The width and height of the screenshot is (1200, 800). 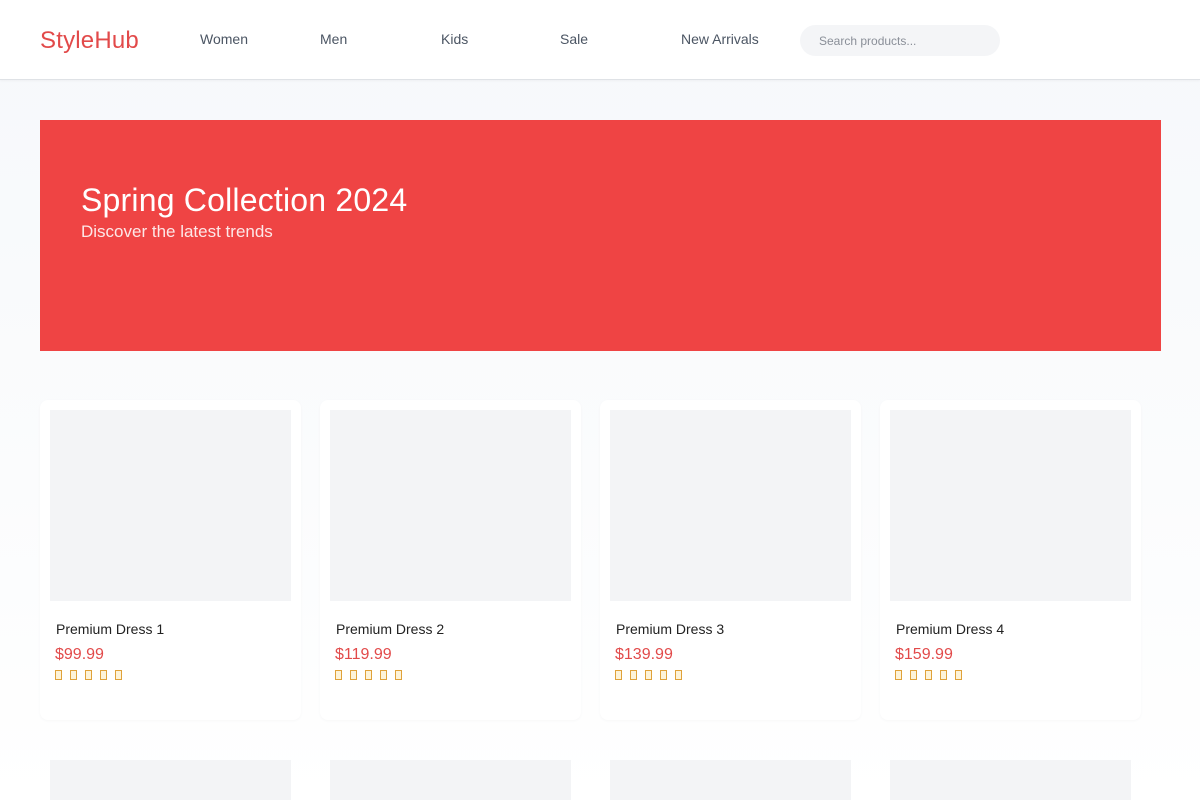 What do you see at coordinates (900, 40) in the screenshot?
I see `search-input` at bounding box center [900, 40].